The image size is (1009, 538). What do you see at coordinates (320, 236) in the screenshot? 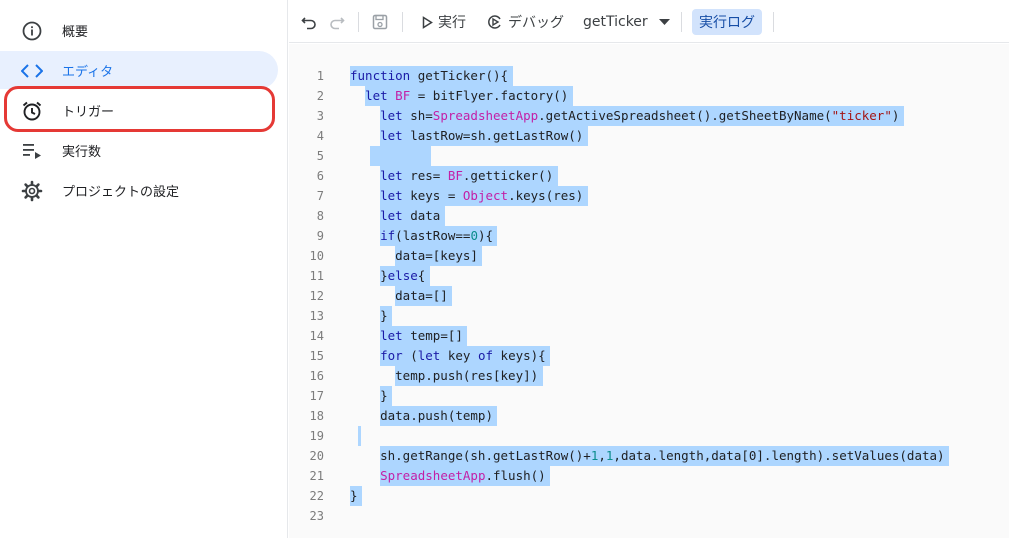
I see `line-number: 9` at bounding box center [320, 236].